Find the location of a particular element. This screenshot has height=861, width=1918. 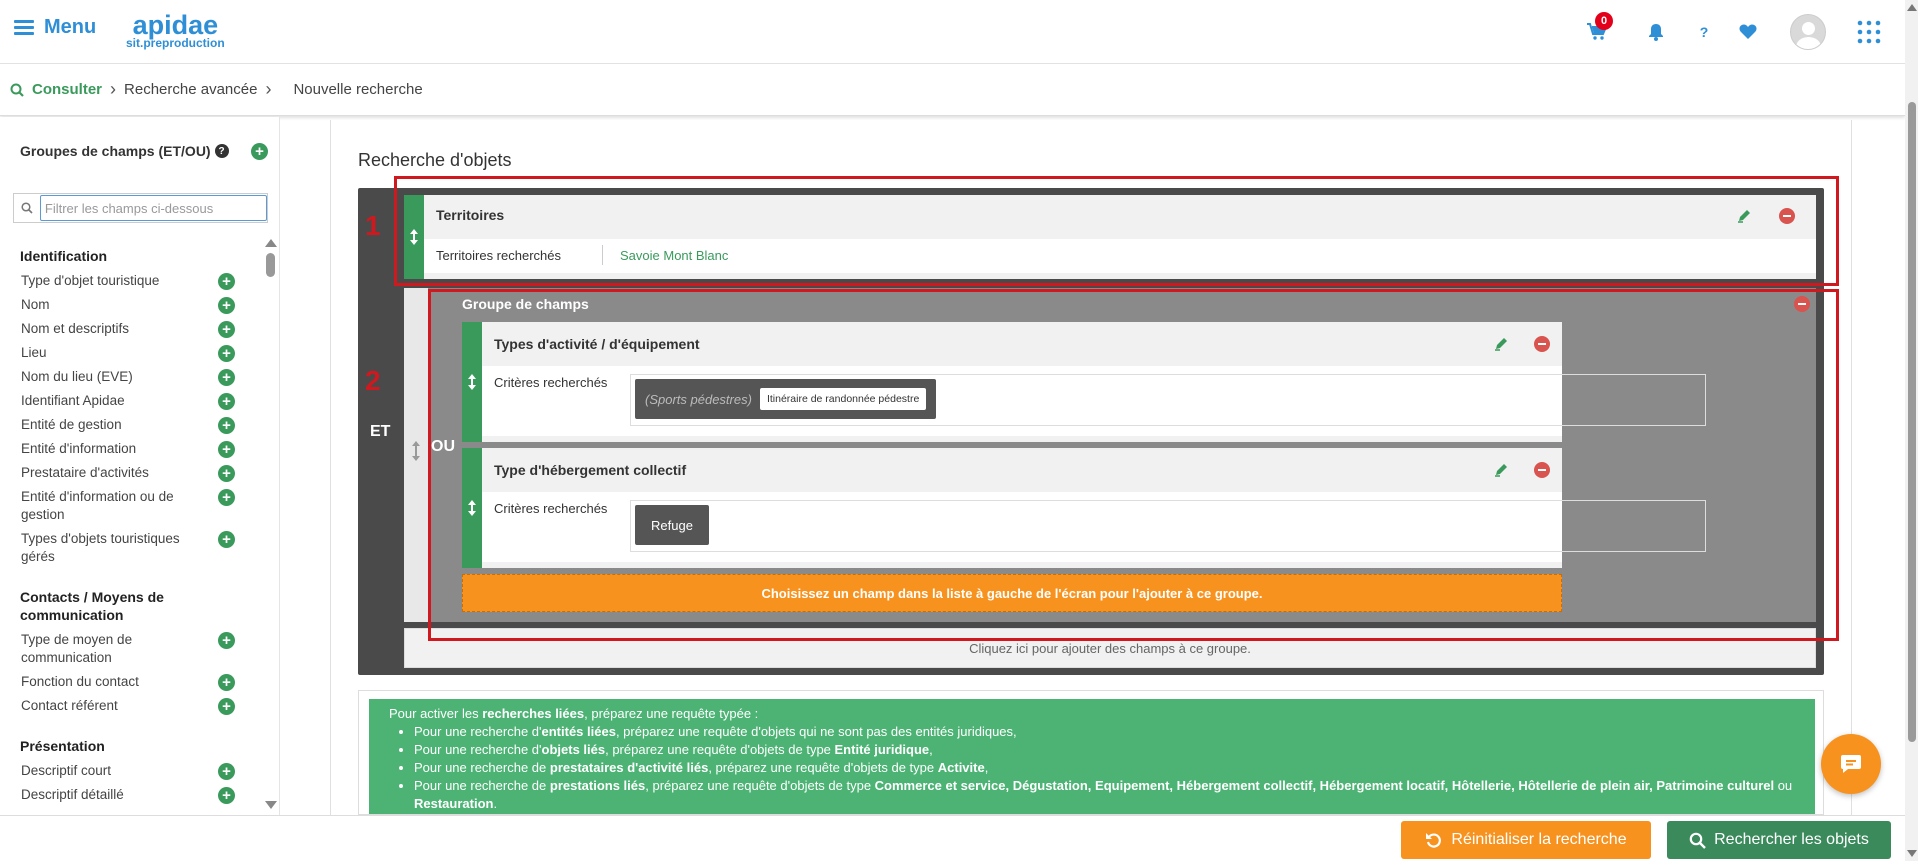

favorites-button is located at coordinates (1748, 32).